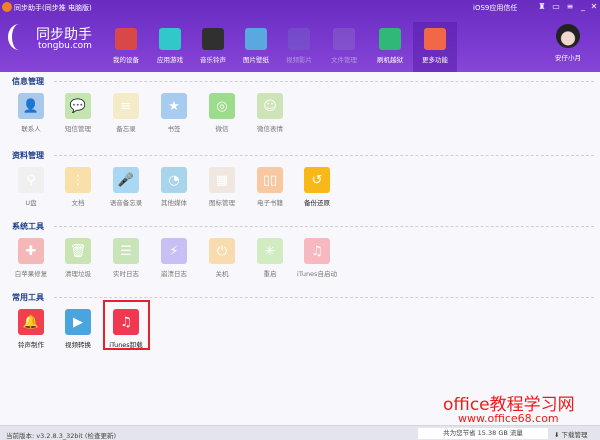  What do you see at coordinates (270, 129) in the screenshot?
I see `tool-label: 微信表情` at bounding box center [270, 129].